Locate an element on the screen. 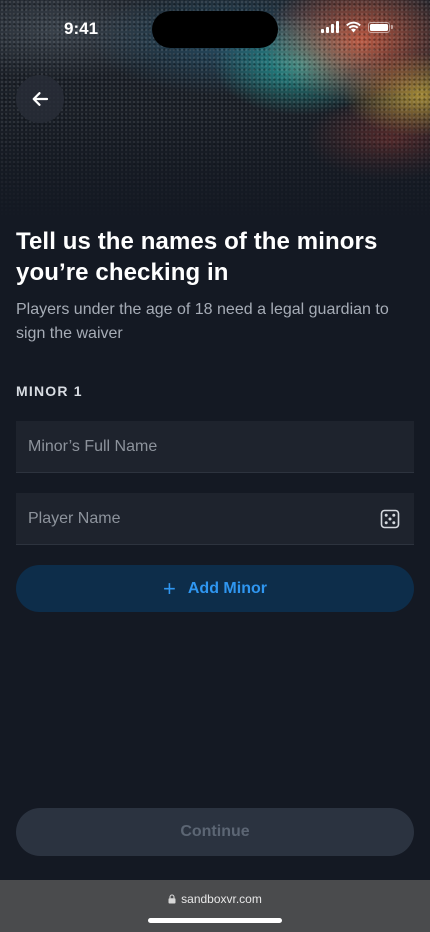 The width and height of the screenshot is (430, 932). lock-icon is located at coordinates (172, 899).